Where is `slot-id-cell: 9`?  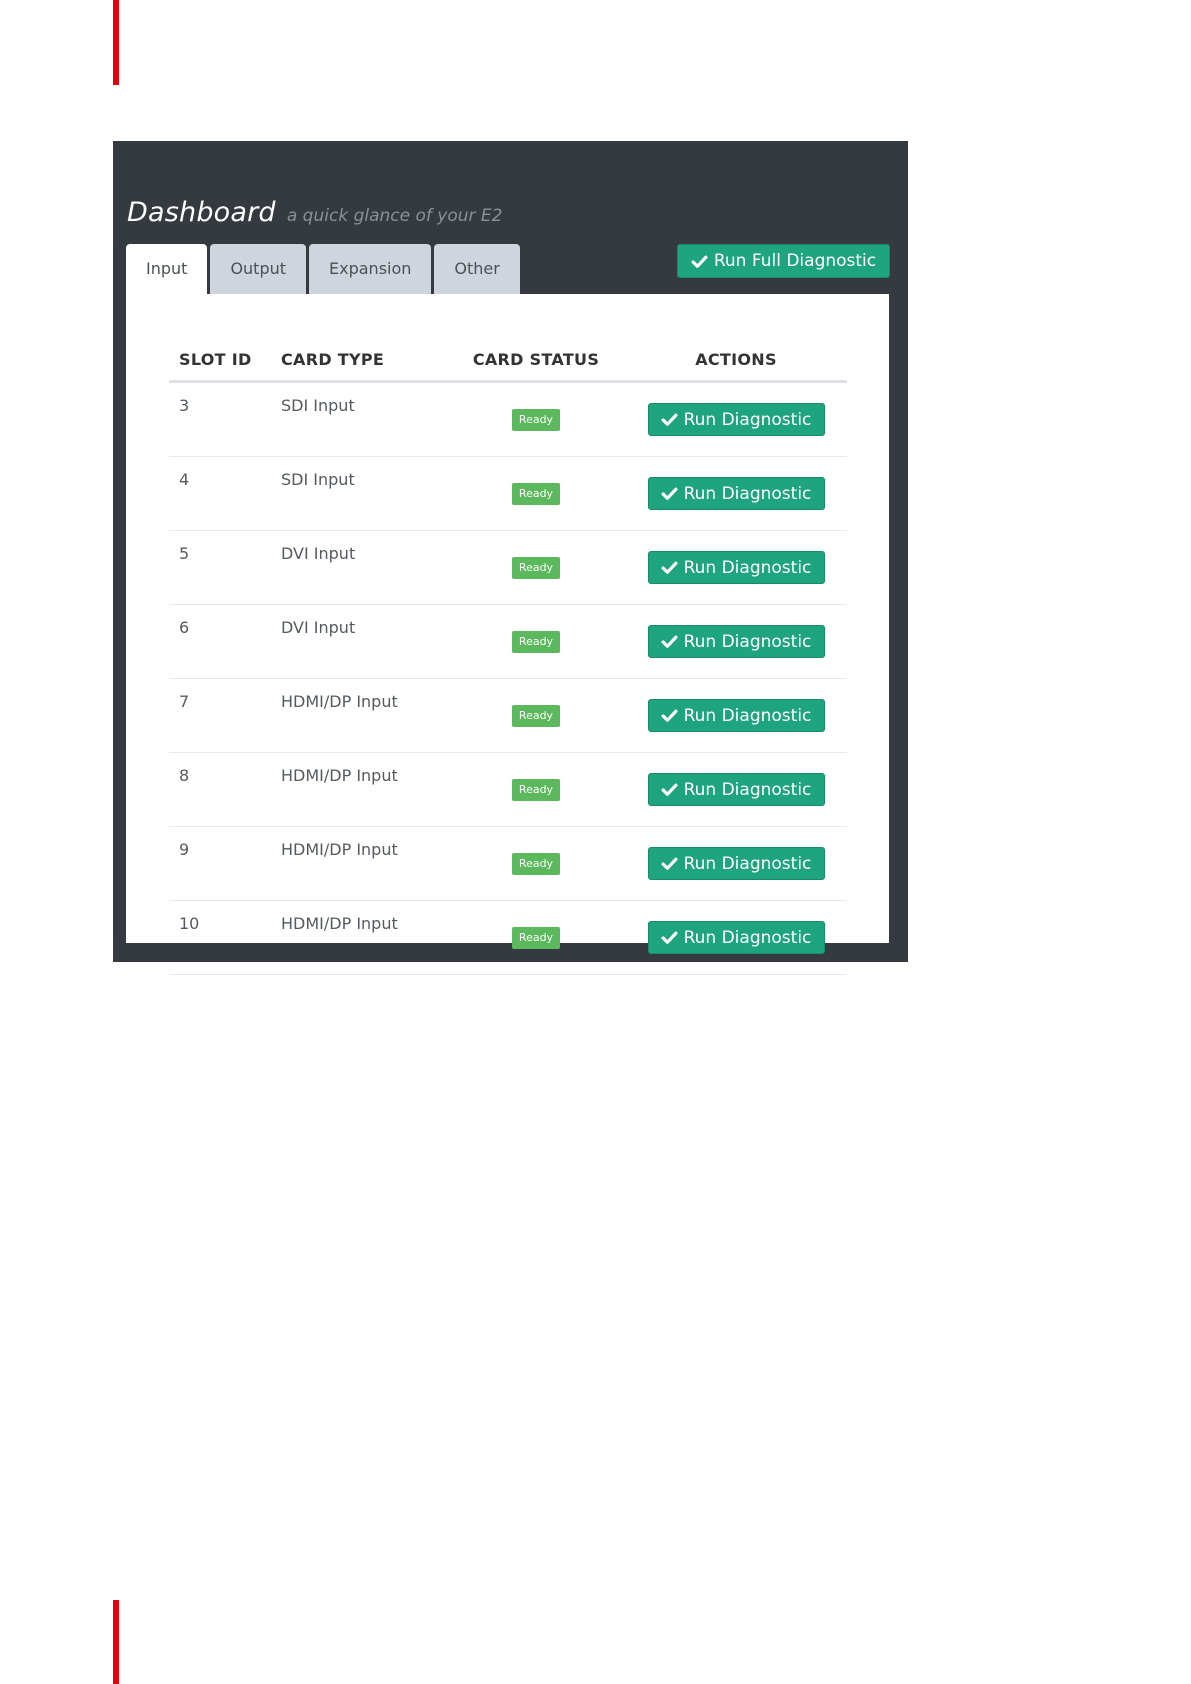 slot-id-cell: 9 is located at coordinates (220, 863).